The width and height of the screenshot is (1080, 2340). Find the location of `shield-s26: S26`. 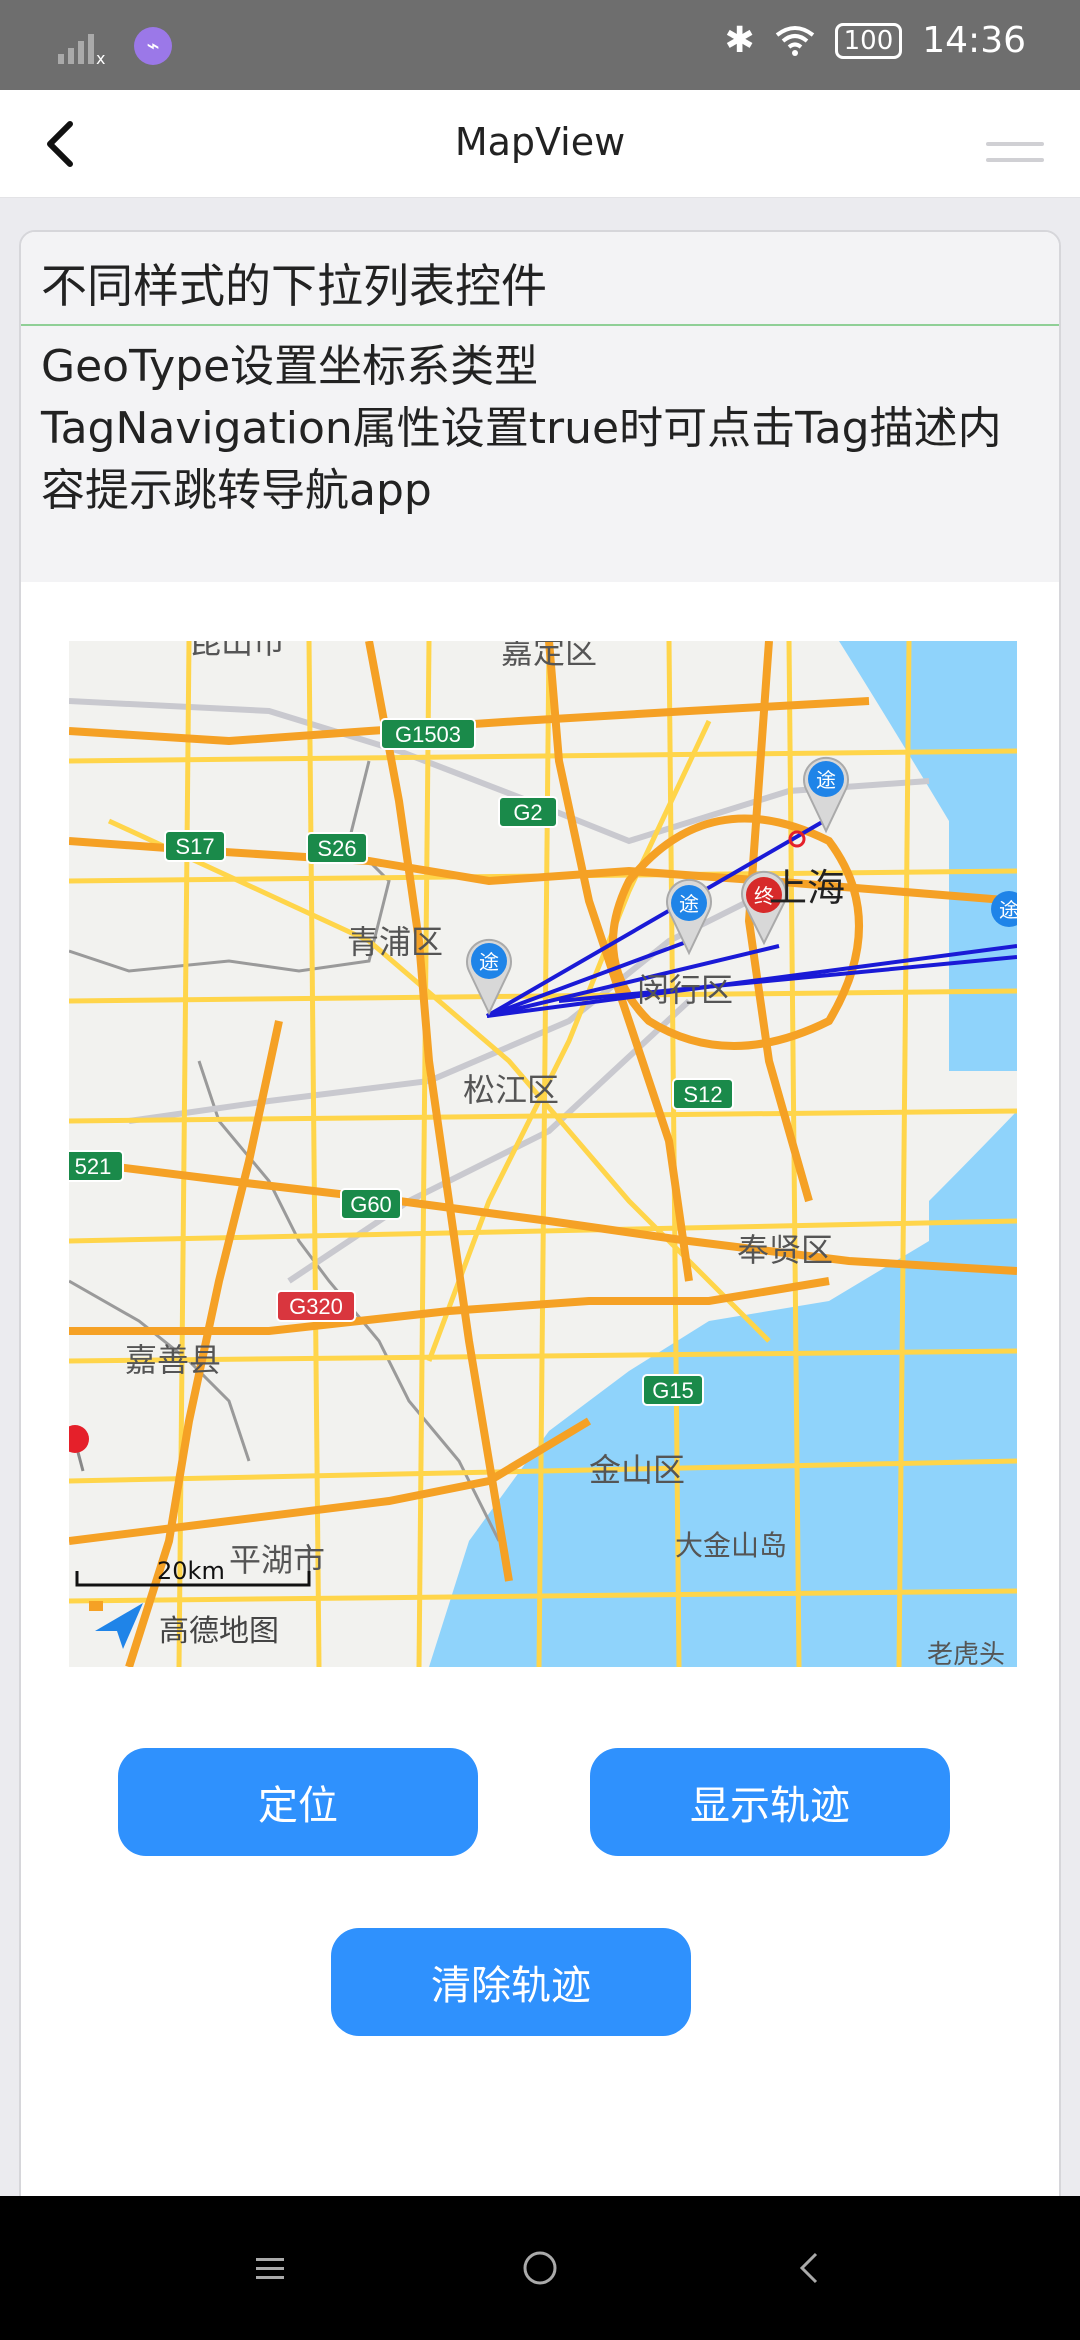

shield-s26: S26 is located at coordinates (337, 848).